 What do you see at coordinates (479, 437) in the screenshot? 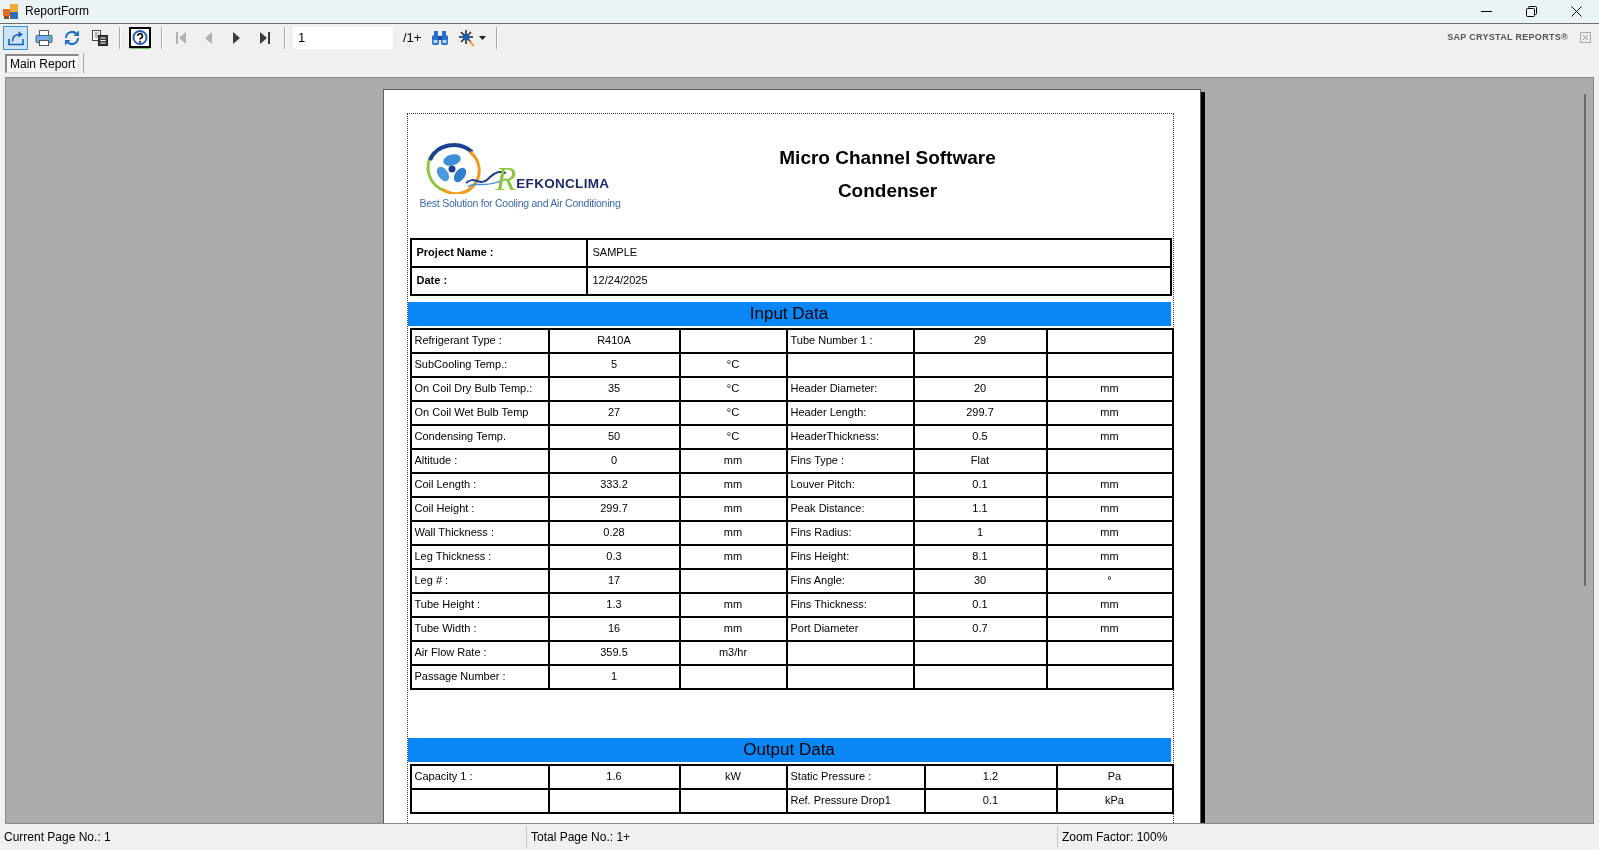
I see `parameter-label: Condensing Temp.` at bounding box center [479, 437].